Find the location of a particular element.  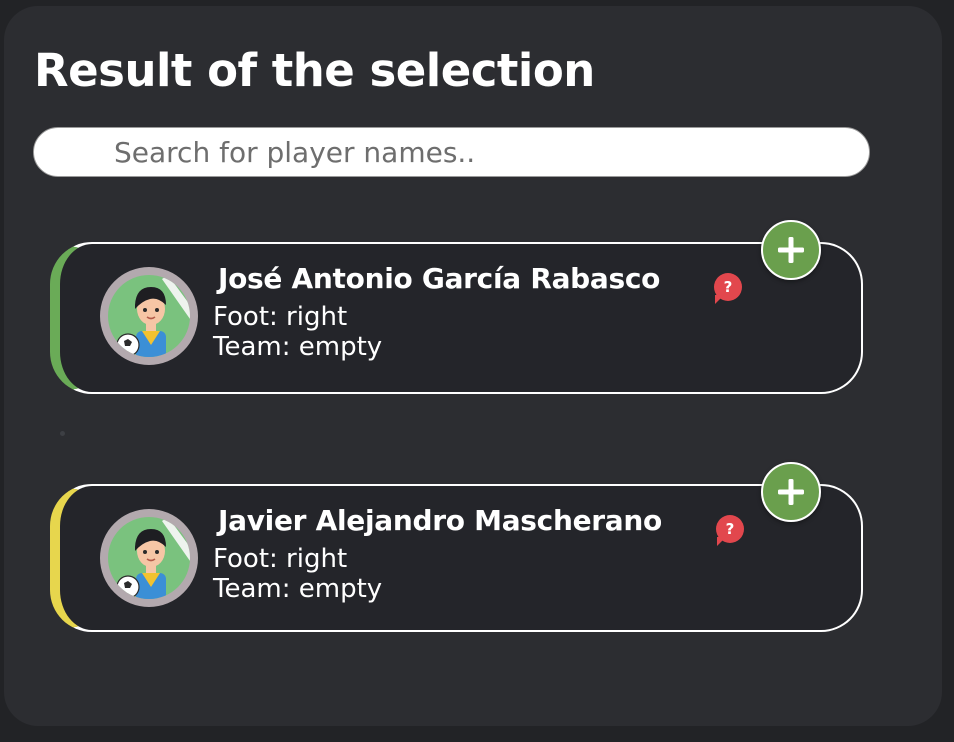

page-title: Result of the selection is located at coordinates (314, 70).